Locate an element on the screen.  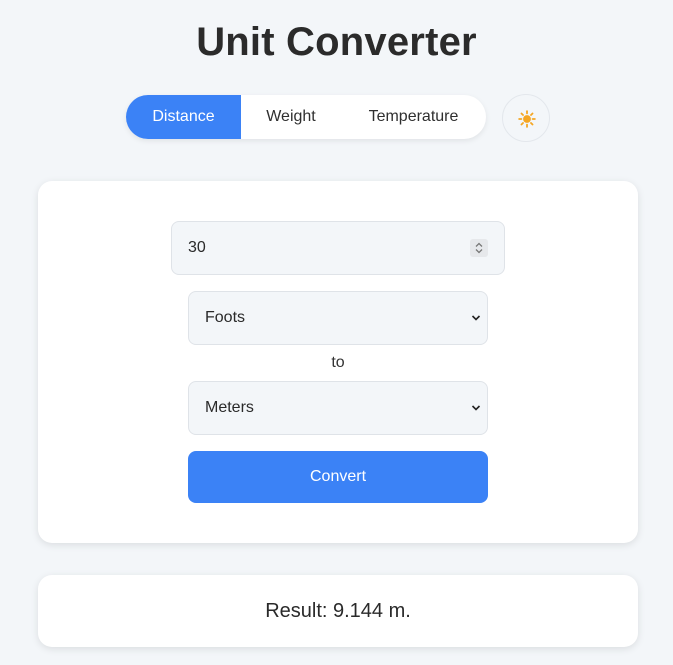
to-label: to is located at coordinates (338, 362).